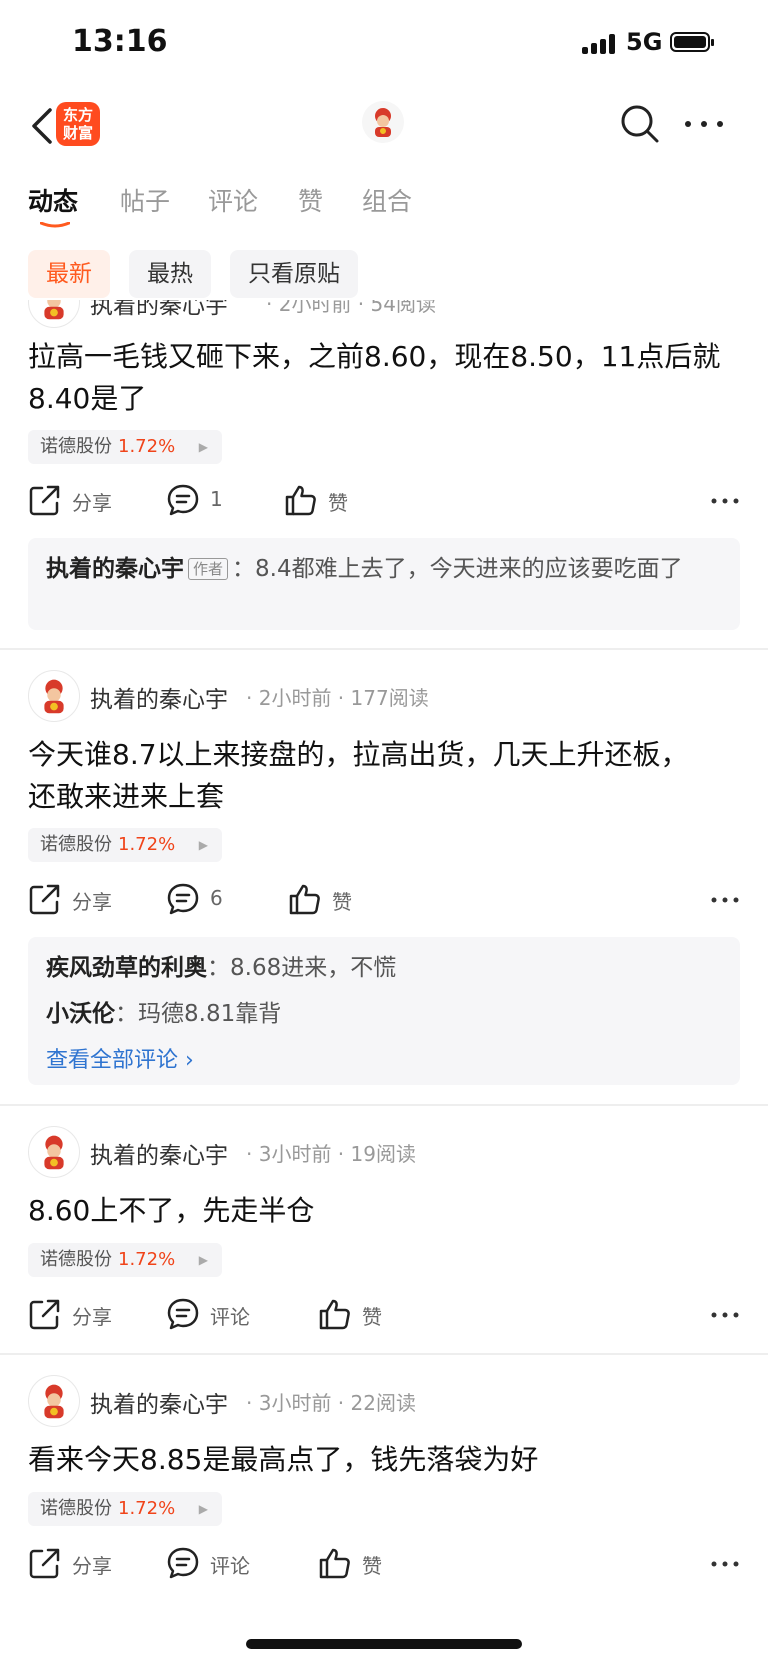 The height and width of the screenshot is (1662, 768). What do you see at coordinates (383, 122) in the screenshot?
I see `user-avatar-icon` at bounding box center [383, 122].